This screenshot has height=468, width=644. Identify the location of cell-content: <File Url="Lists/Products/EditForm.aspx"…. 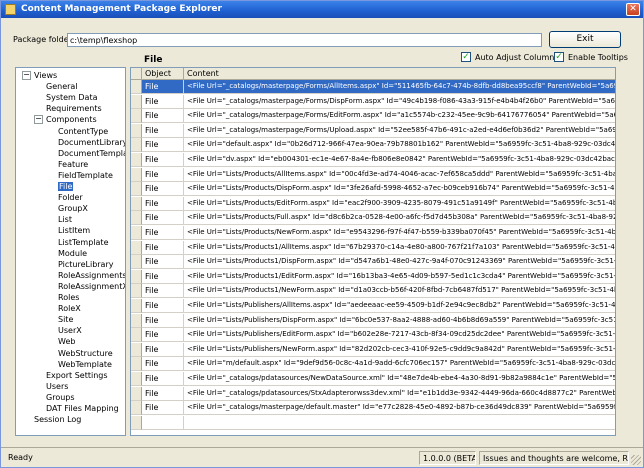
(399, 204).